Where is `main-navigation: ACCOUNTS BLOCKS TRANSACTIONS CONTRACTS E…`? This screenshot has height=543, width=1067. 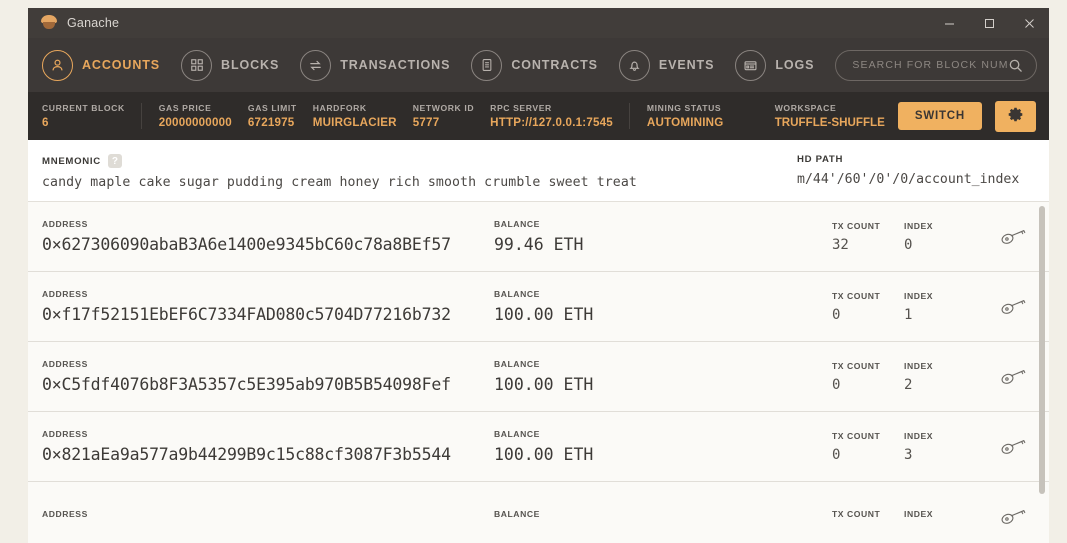
main-navigation: ACCOUNTS BLOCKS TRANSACTIONS CONTRACTS E… is located at coordinates (538, 65).